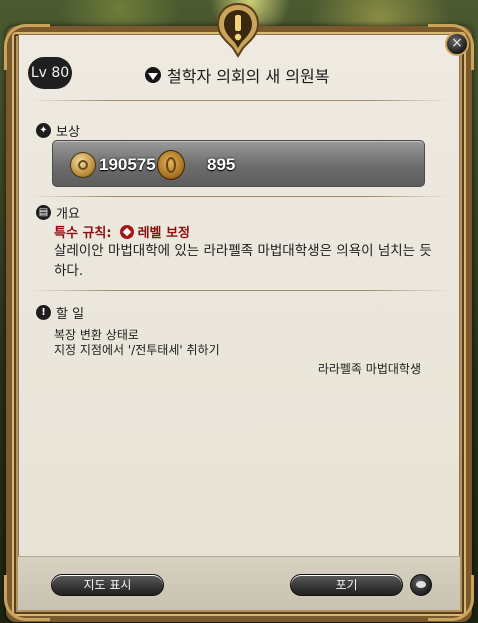  I want to click on todo-heading-text: 할 일, so click(70, 314).